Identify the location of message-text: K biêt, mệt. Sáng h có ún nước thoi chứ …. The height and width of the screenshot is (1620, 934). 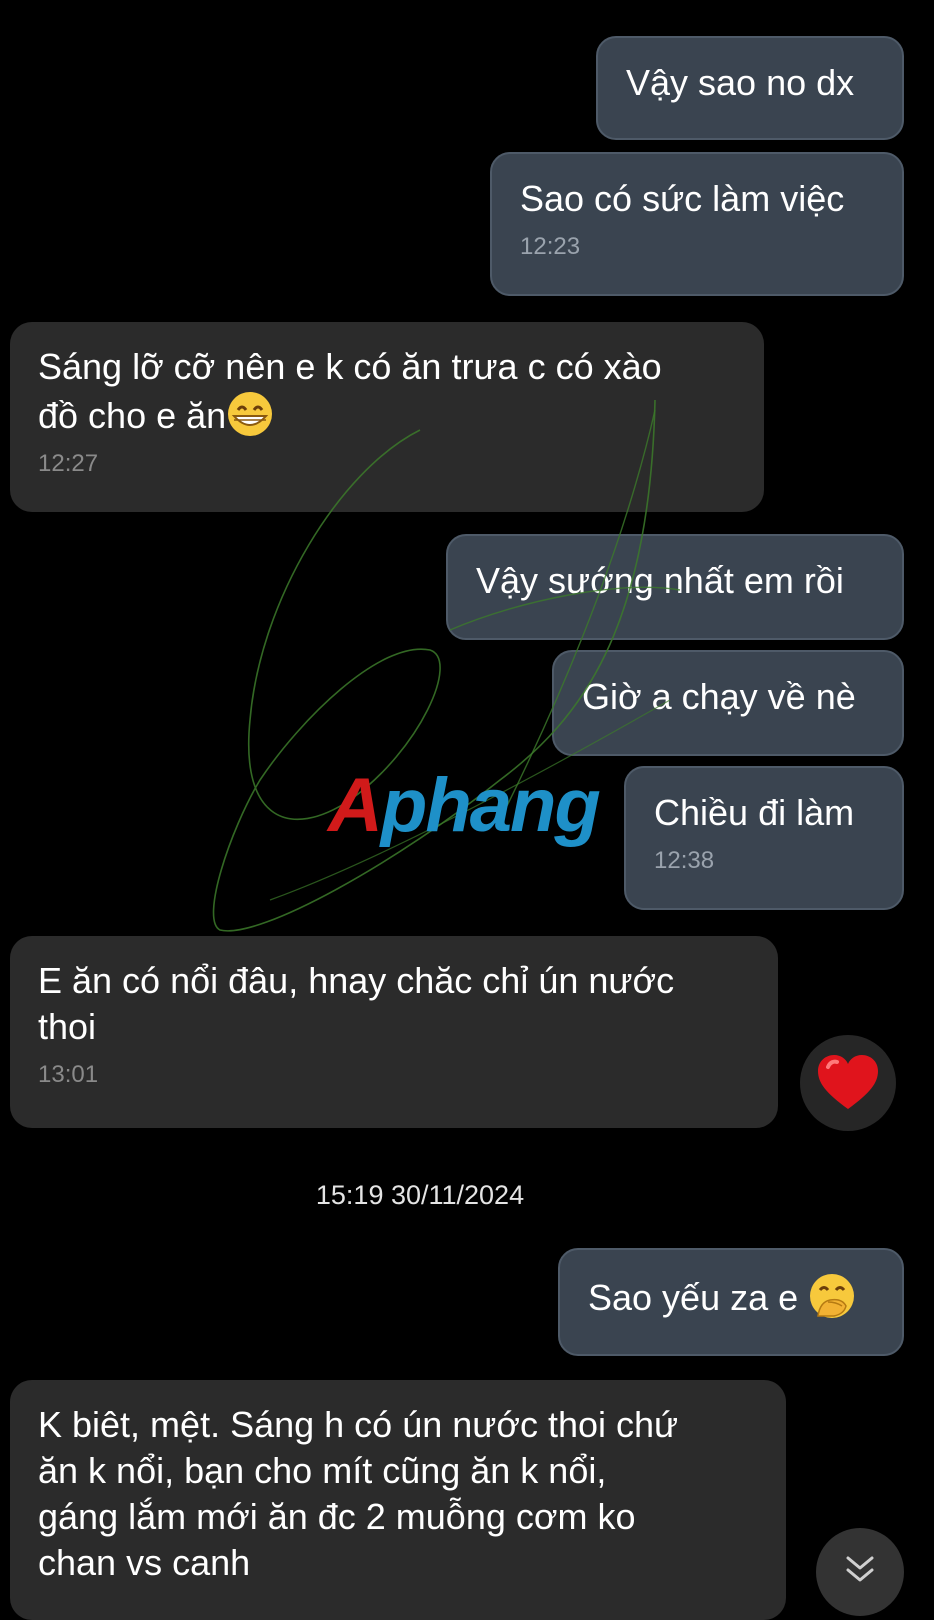
(358, 1493).